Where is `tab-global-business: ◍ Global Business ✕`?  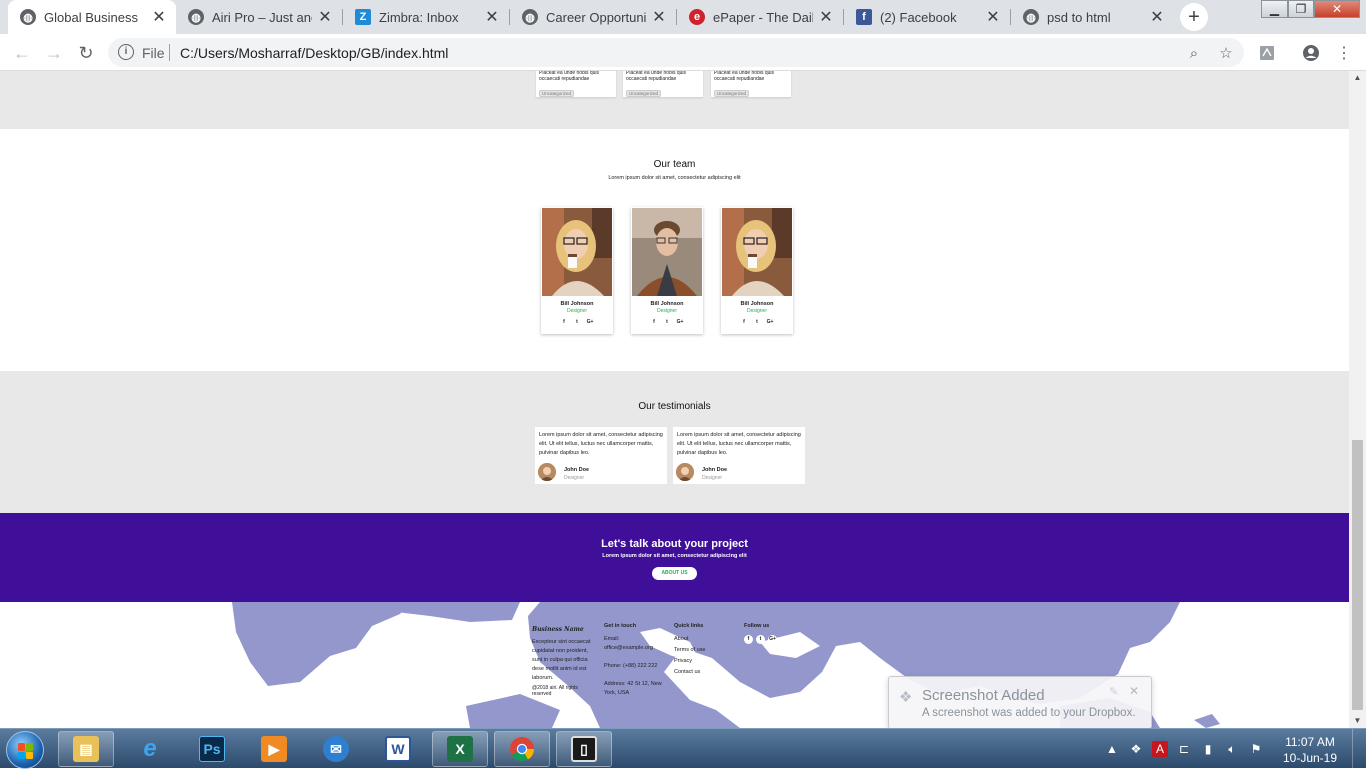
tab-global-business: ◍ Global Business ✕ is located at coordinates (92, 17).